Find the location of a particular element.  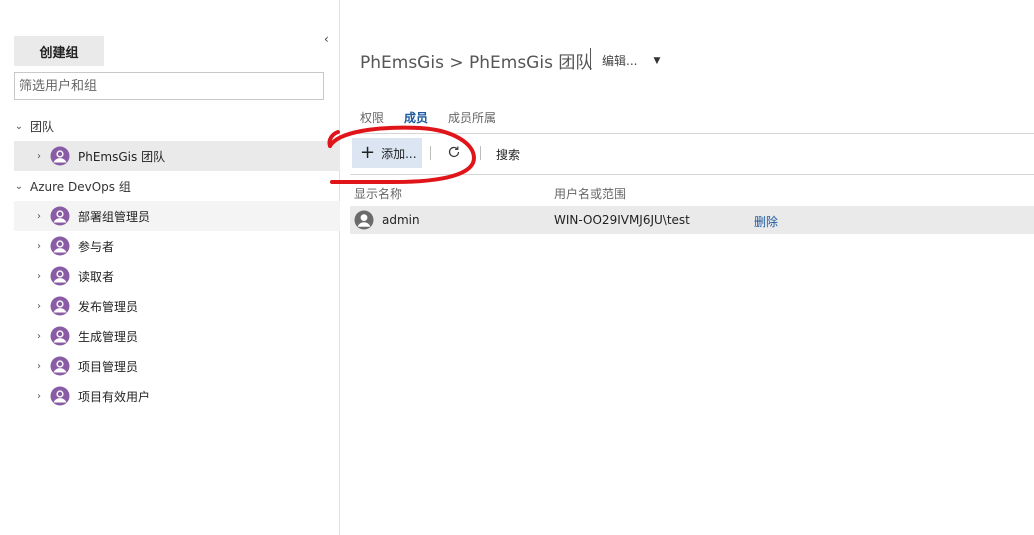

tree-item-contributors: › 参与者 is located at coordinates (177, 246).